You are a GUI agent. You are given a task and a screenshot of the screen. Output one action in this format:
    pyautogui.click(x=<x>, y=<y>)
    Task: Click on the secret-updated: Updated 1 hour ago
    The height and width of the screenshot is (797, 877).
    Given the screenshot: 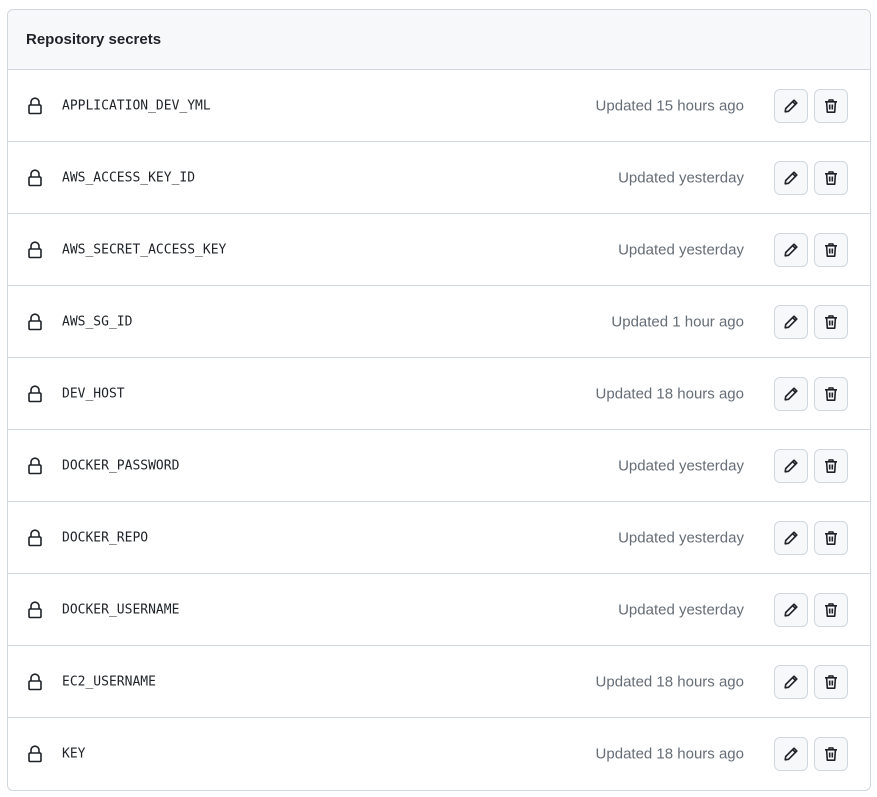 What is the action you would take?
    pyautogui.click(x=677, y=321)
    